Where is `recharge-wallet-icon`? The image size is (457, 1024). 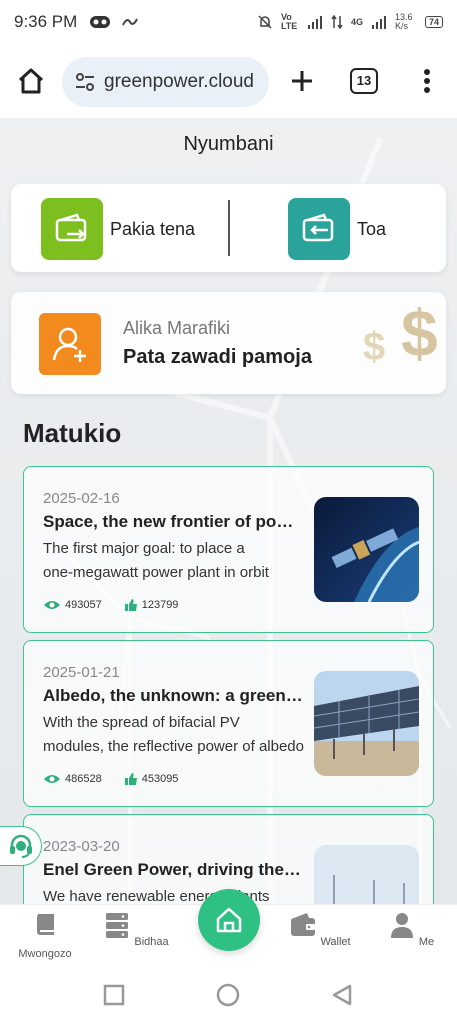 recharge-wallet-icon is located at coordinates (72, 229).